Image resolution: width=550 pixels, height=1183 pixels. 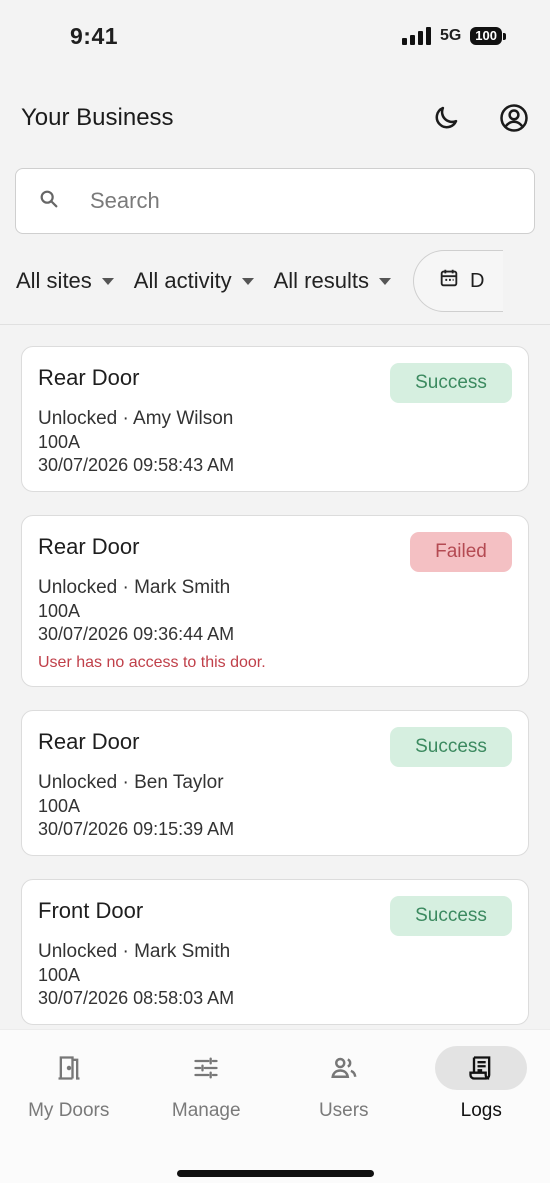 What do you see at coordinates (49, 201) in the screenshot?
I see `search-icon` at bounding box center [49, 201].